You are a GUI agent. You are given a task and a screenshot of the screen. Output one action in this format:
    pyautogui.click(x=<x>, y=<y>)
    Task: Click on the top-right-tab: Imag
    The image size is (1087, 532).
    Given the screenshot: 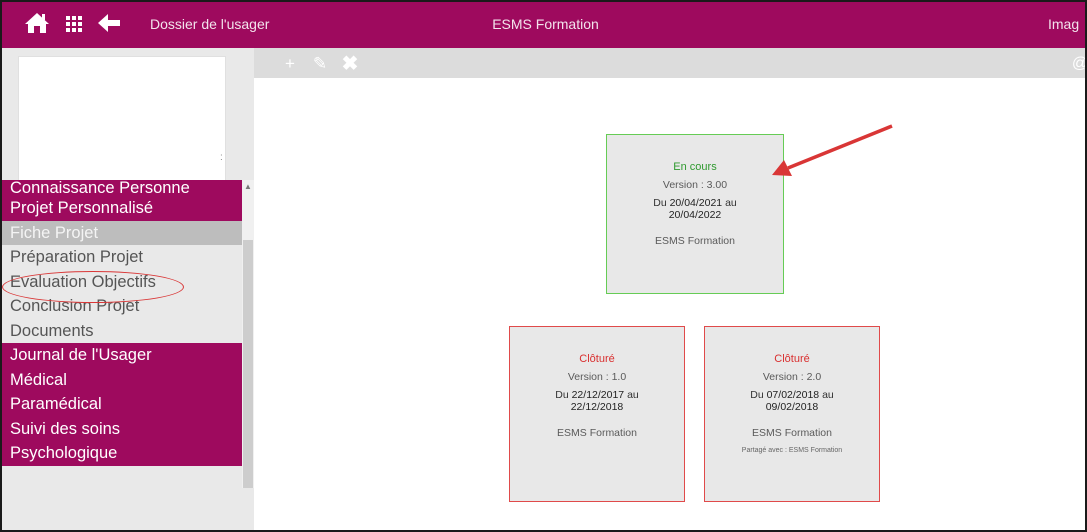 What is the action you would take?
    pyautogui.click(x=1063, y=24)
    